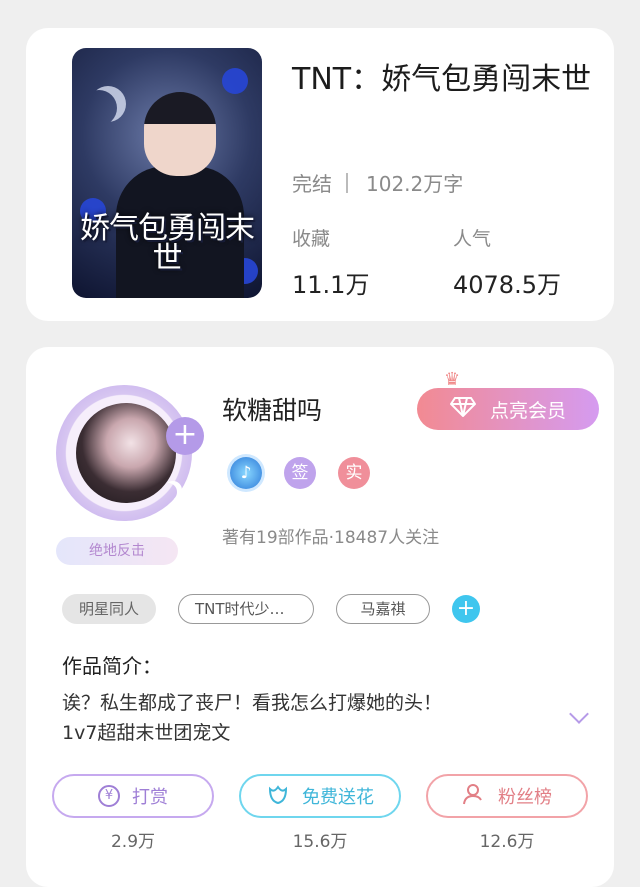 This screenshot has width=640, height=887. Describe the element at coordinates (507, 262) in the screenshot. I see `popularity-stat: 人气 4078.5万` at that location.